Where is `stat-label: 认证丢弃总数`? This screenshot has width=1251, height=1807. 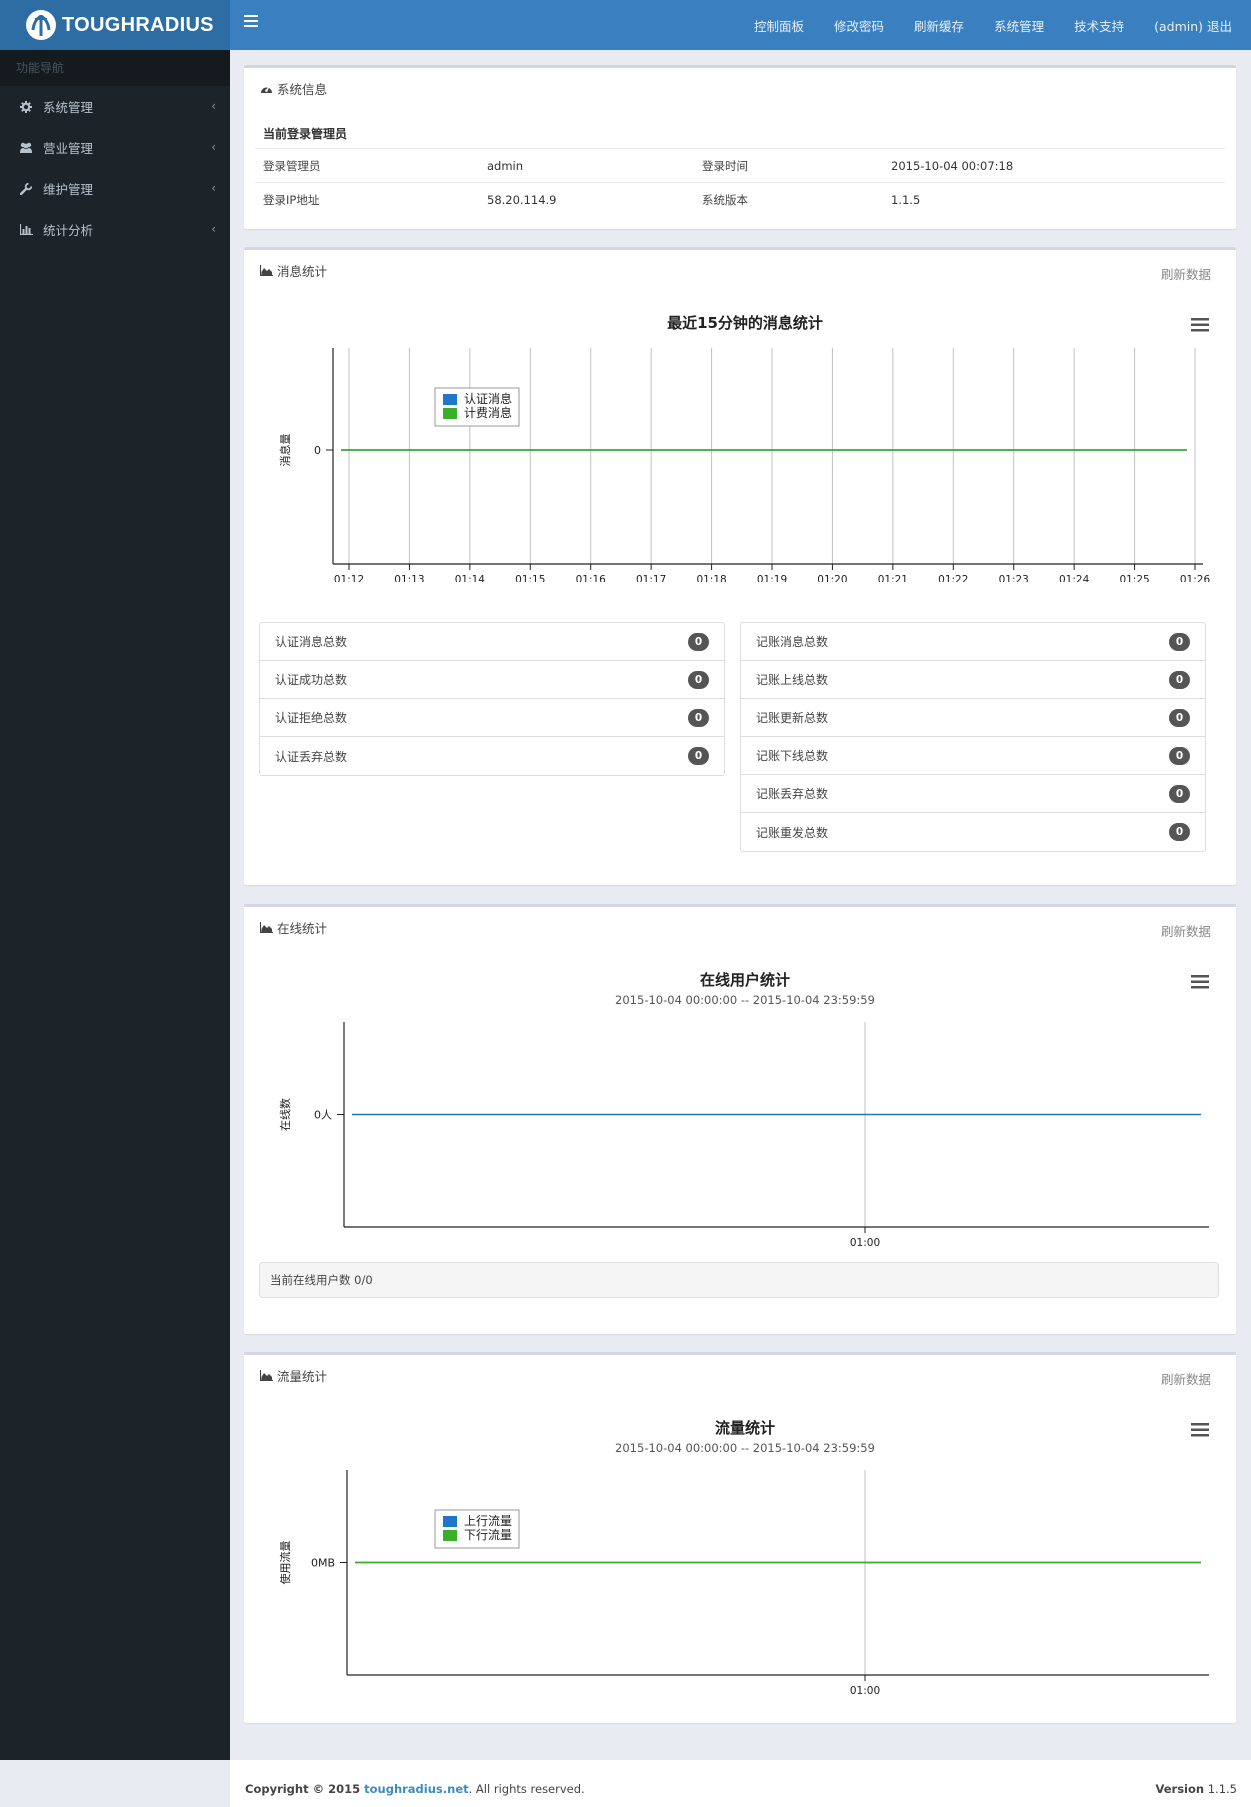
stat-label: 认证丢弃总数 is located at coordinates (311, 756).